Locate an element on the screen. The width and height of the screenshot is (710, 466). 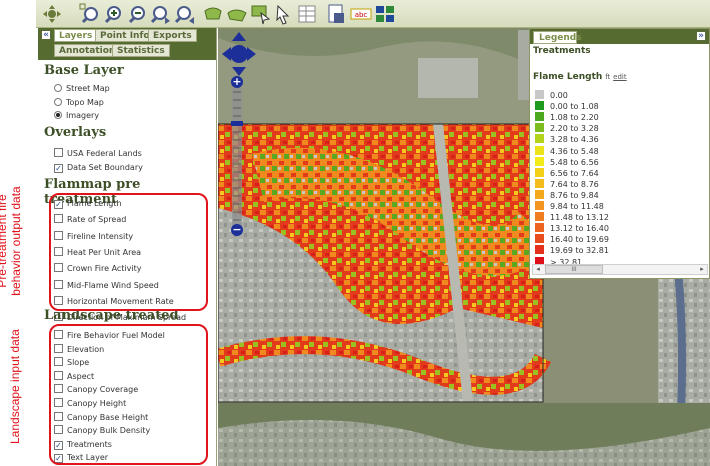
label-icon-text: abc is located at coordinates (361, 15).